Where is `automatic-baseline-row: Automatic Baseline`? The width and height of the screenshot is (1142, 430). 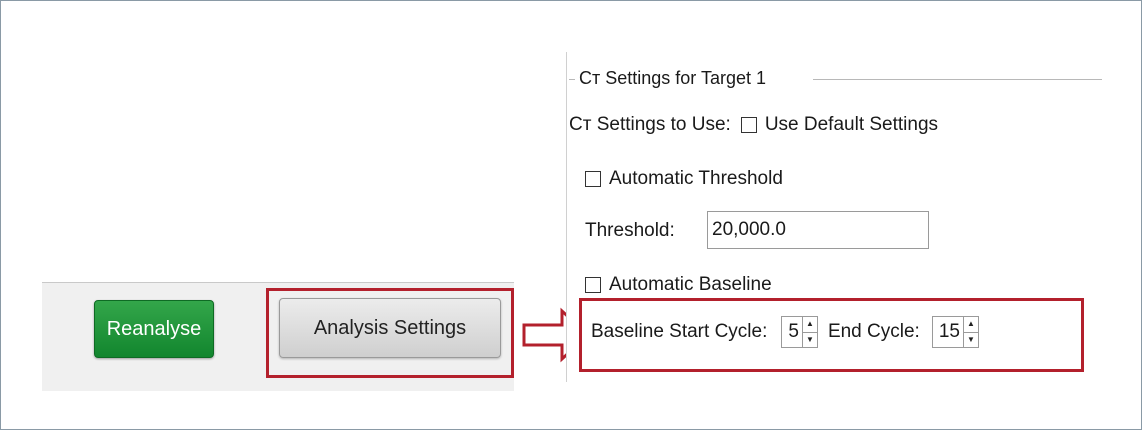 automatic-baseline-row: Automatic Baseline is located at coordinates (678, 285).